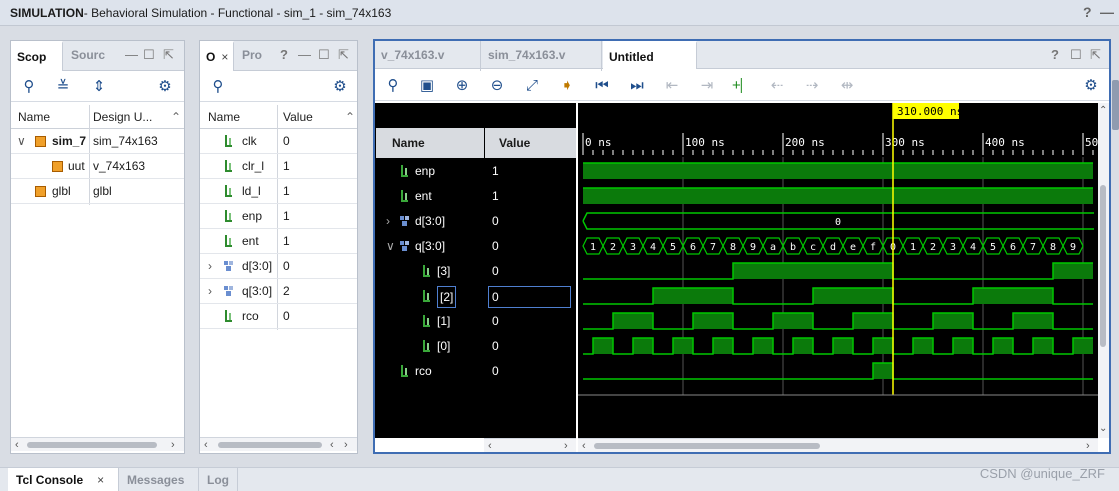  What do you see at coordinates (443, 271) in the screenshot?
I see `wave-signal-name: [3]` at bounding box center [443, 271].